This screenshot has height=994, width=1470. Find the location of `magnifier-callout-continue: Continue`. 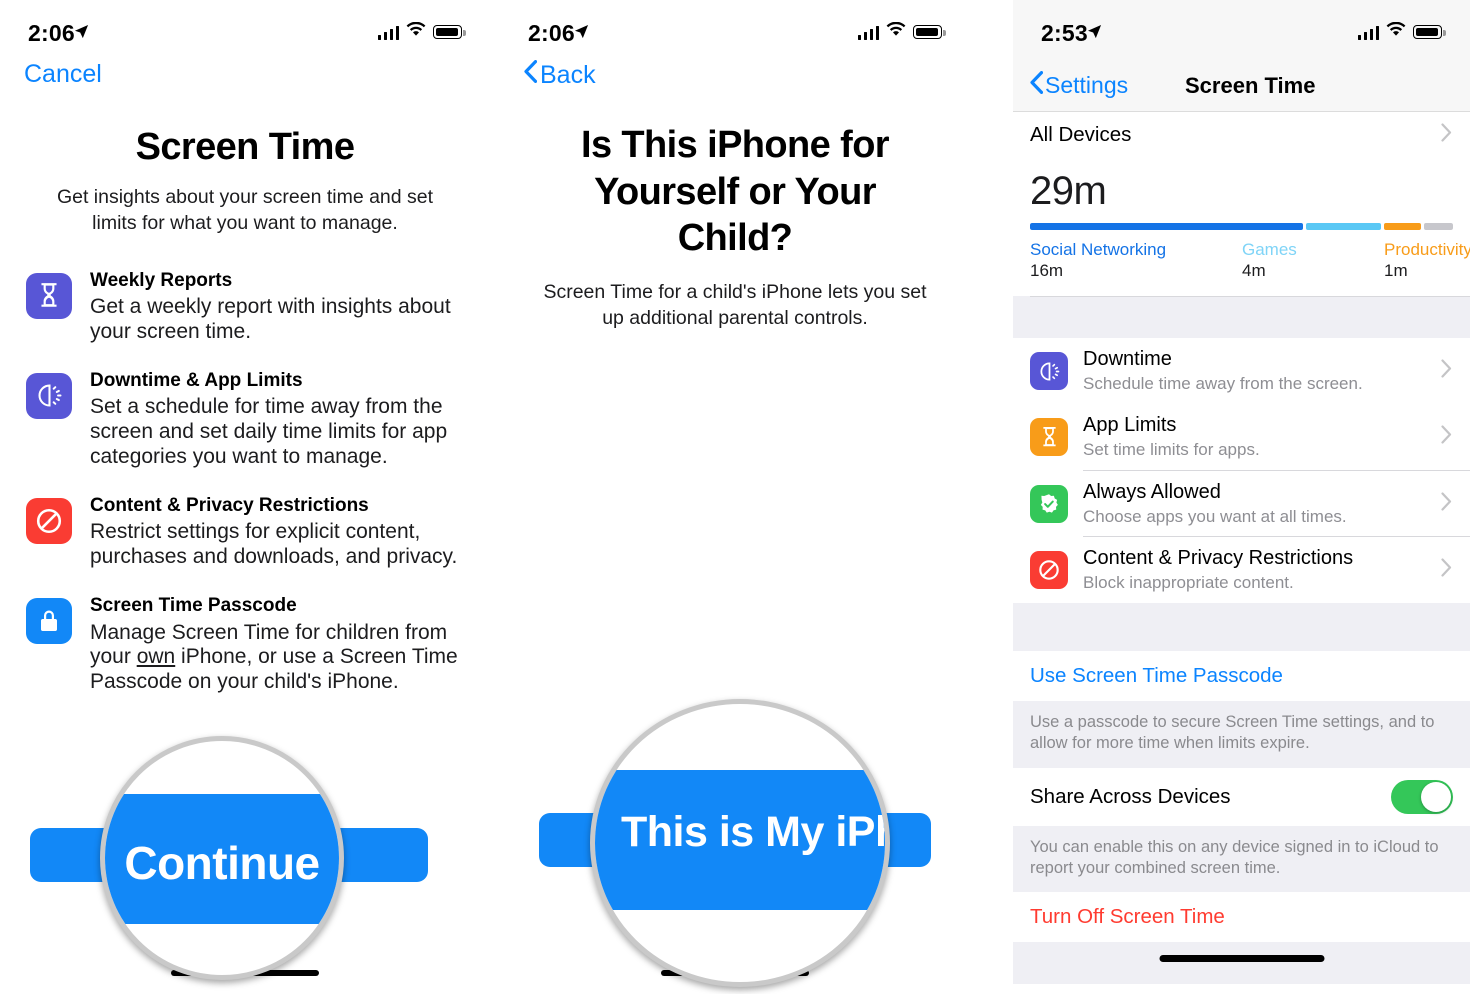

magnifier-callout-continue: Continue is located at coordinates (222, 858).